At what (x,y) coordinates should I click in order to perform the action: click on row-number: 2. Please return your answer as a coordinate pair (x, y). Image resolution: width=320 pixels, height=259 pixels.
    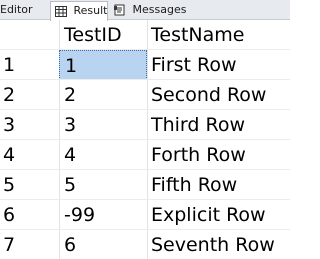
    Looking at the image, I should click on (29, 95).